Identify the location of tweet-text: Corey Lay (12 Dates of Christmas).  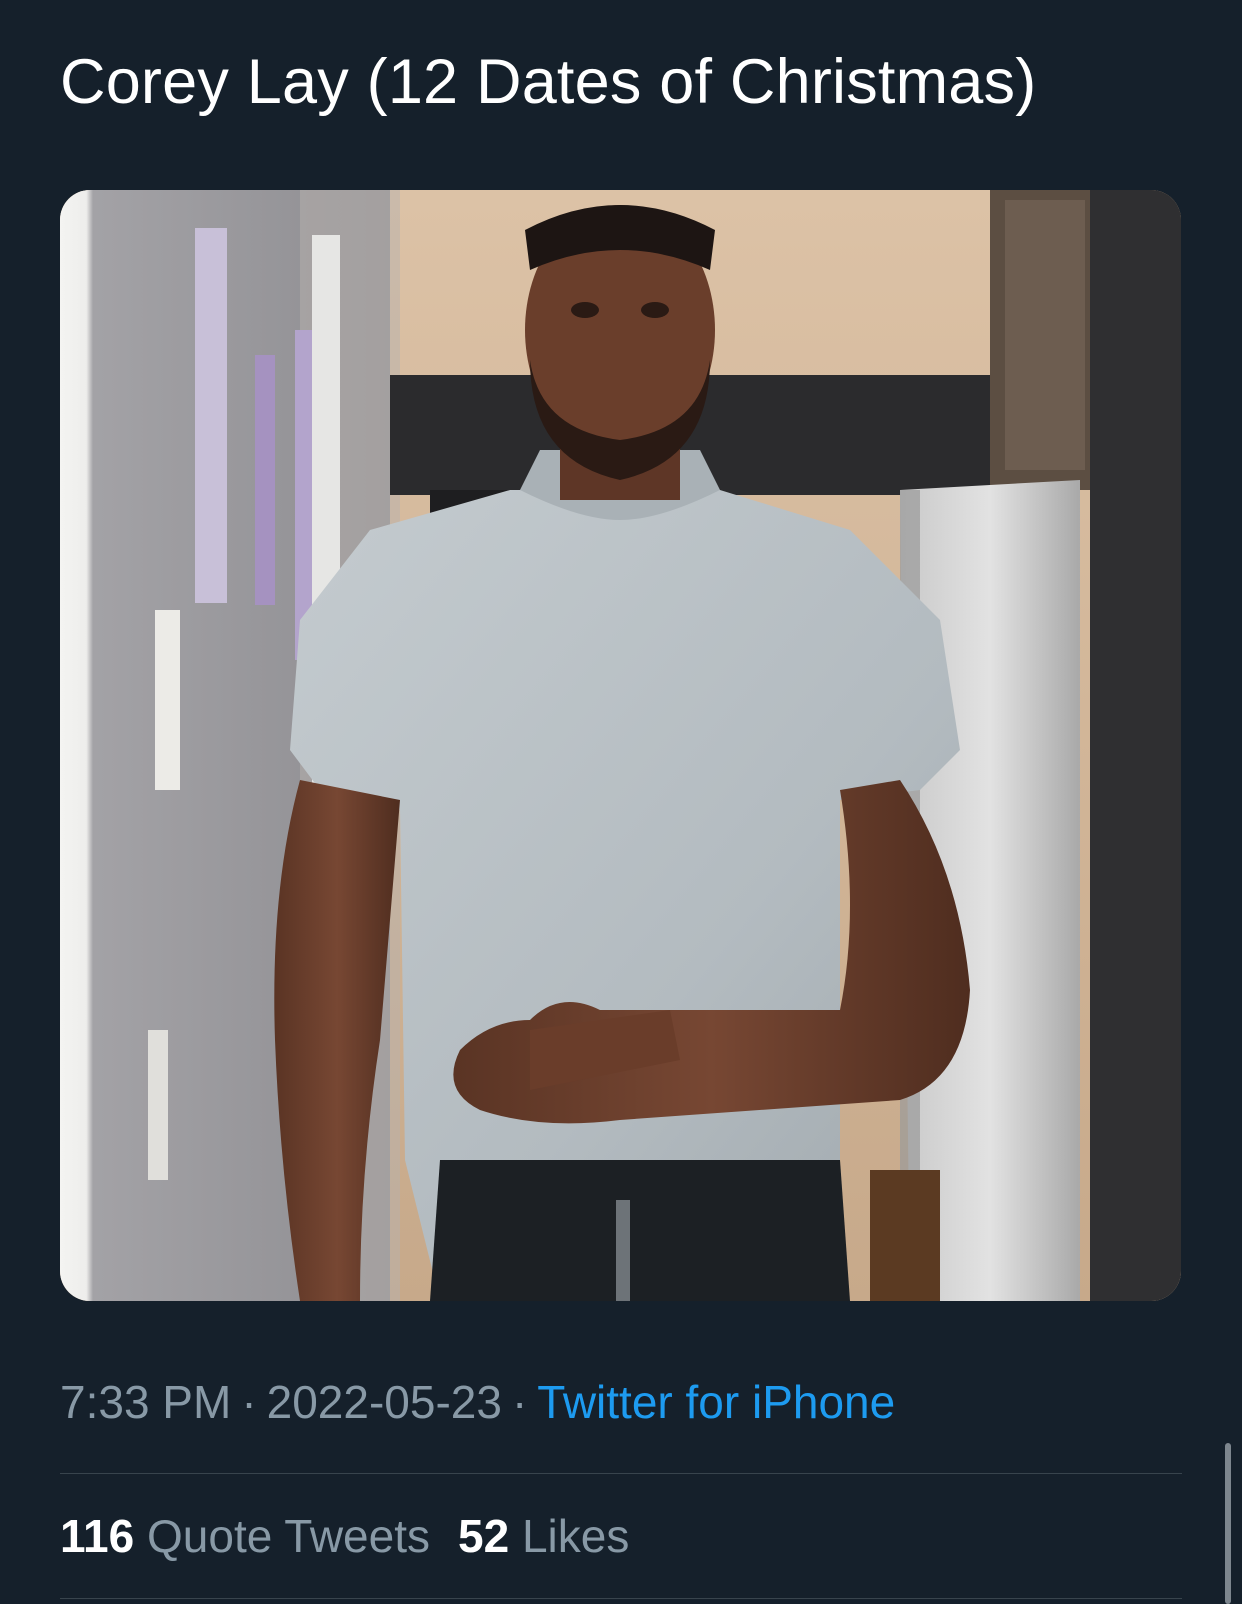
(548, 82).